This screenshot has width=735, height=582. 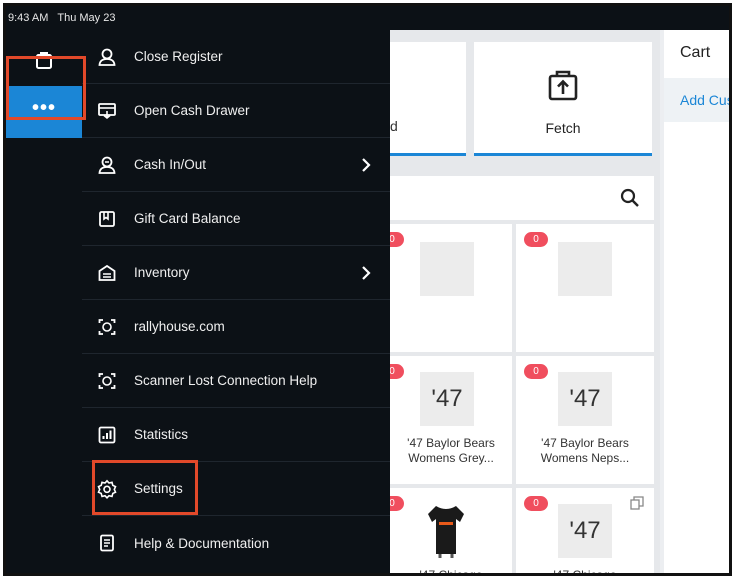 I want to click on shopping-bag-icon, so click(x=44, y=60).